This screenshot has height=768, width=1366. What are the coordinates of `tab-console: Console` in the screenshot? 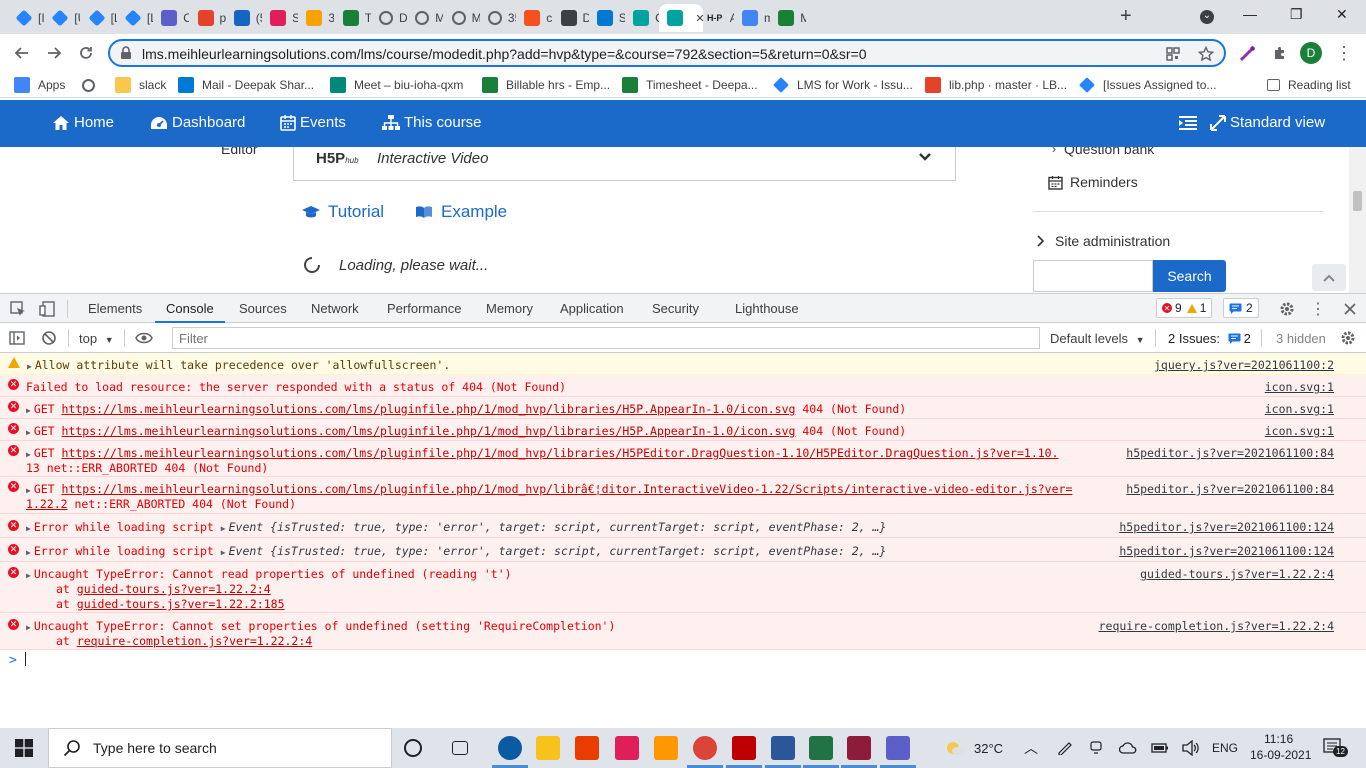 It's located at (190, 308).